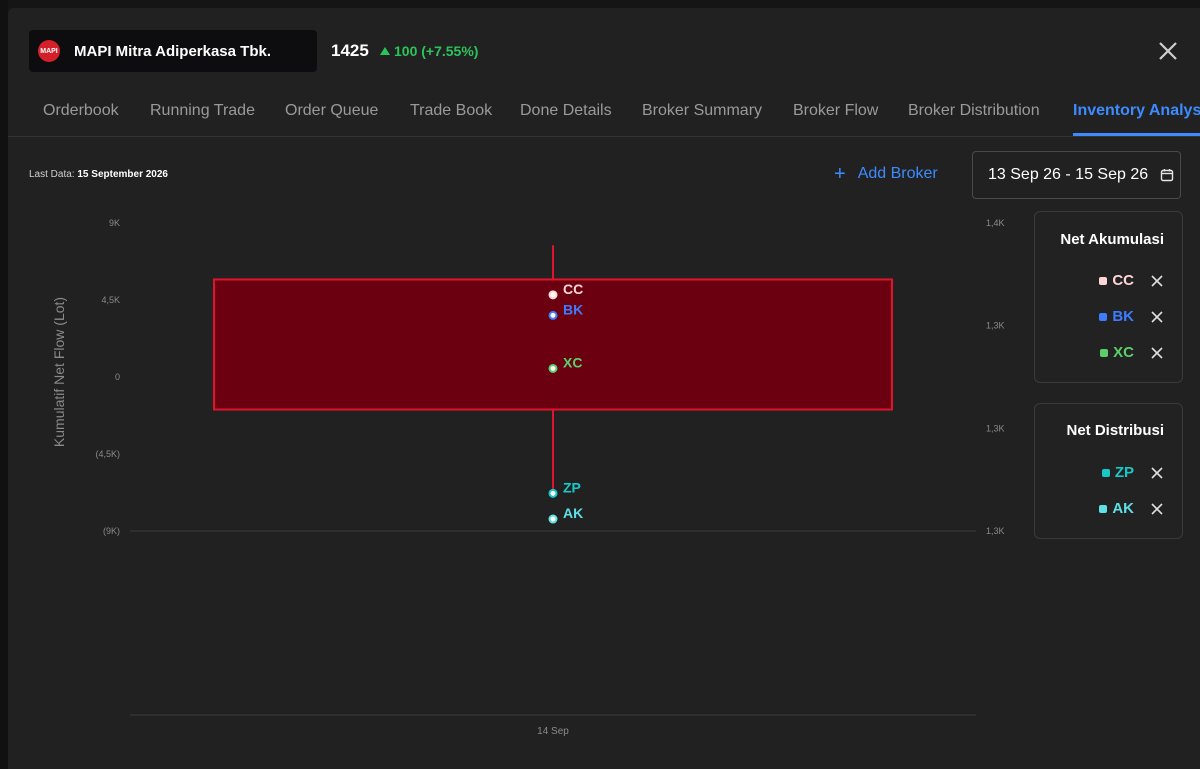  What do you see at coordinates (436, 51) in the screenshot?
I see `price-change-value: 100 (+7.55%)` at bounding box center [436, 51].